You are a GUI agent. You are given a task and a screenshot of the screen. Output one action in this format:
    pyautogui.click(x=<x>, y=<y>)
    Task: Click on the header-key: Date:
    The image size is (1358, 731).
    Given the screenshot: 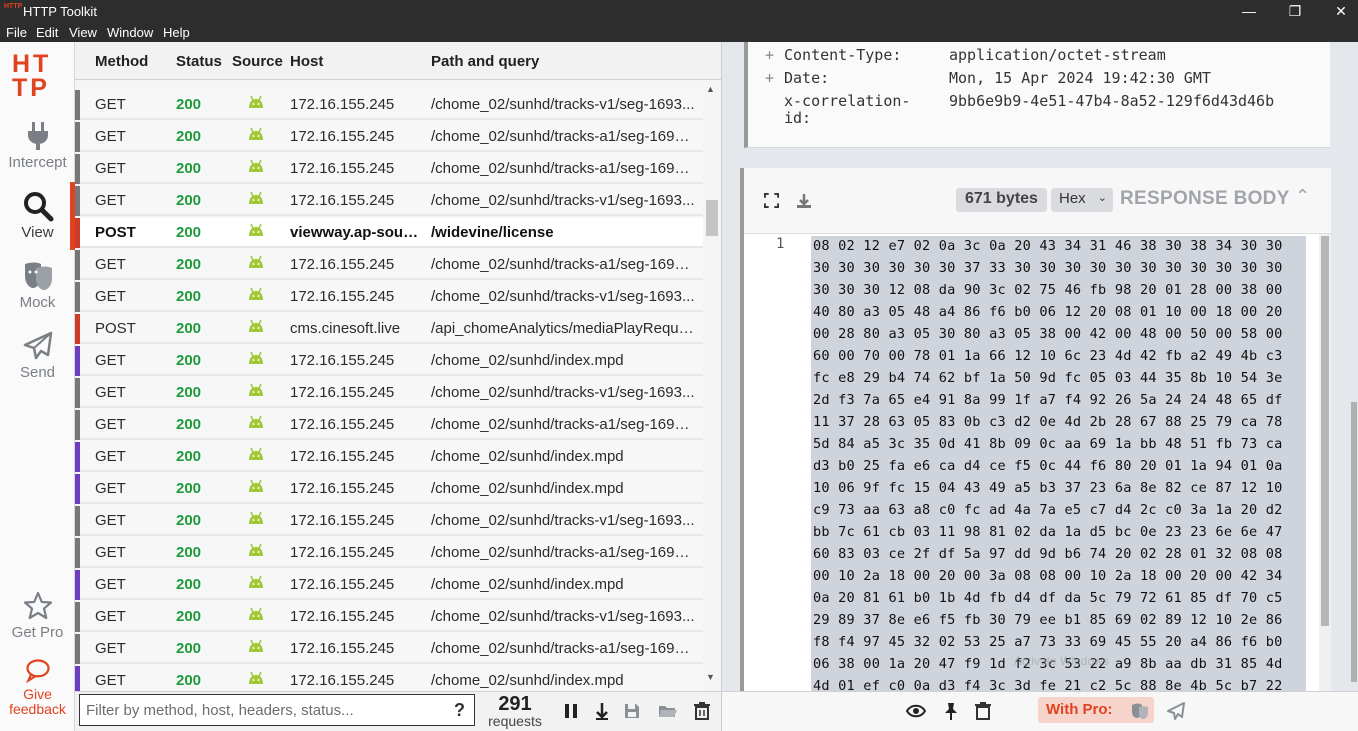 What is the action you would take?
    pyautogui.click(x=807, y=78)
    